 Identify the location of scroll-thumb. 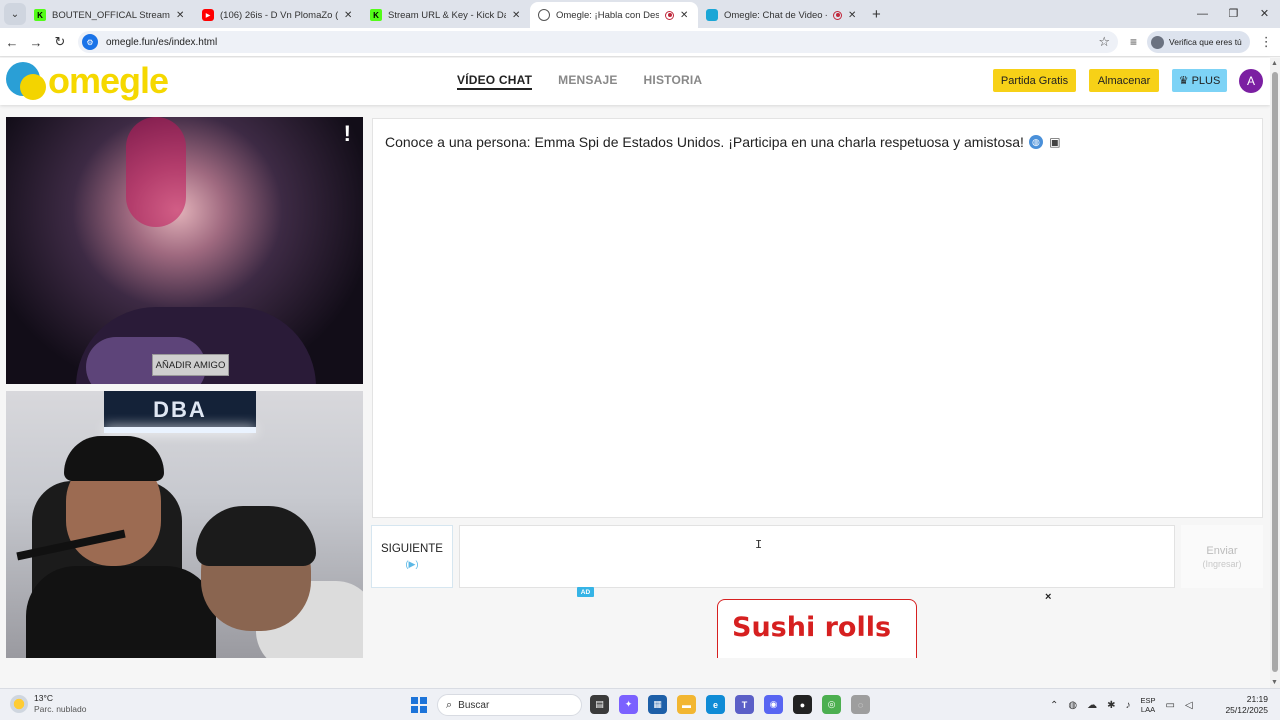
(1275, 372).